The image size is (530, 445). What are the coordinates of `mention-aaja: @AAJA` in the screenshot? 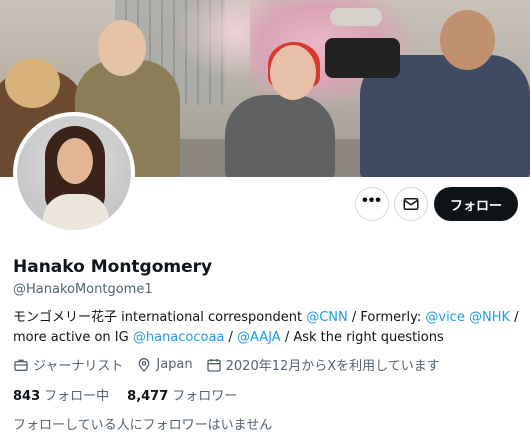 It's located at (259, 337).